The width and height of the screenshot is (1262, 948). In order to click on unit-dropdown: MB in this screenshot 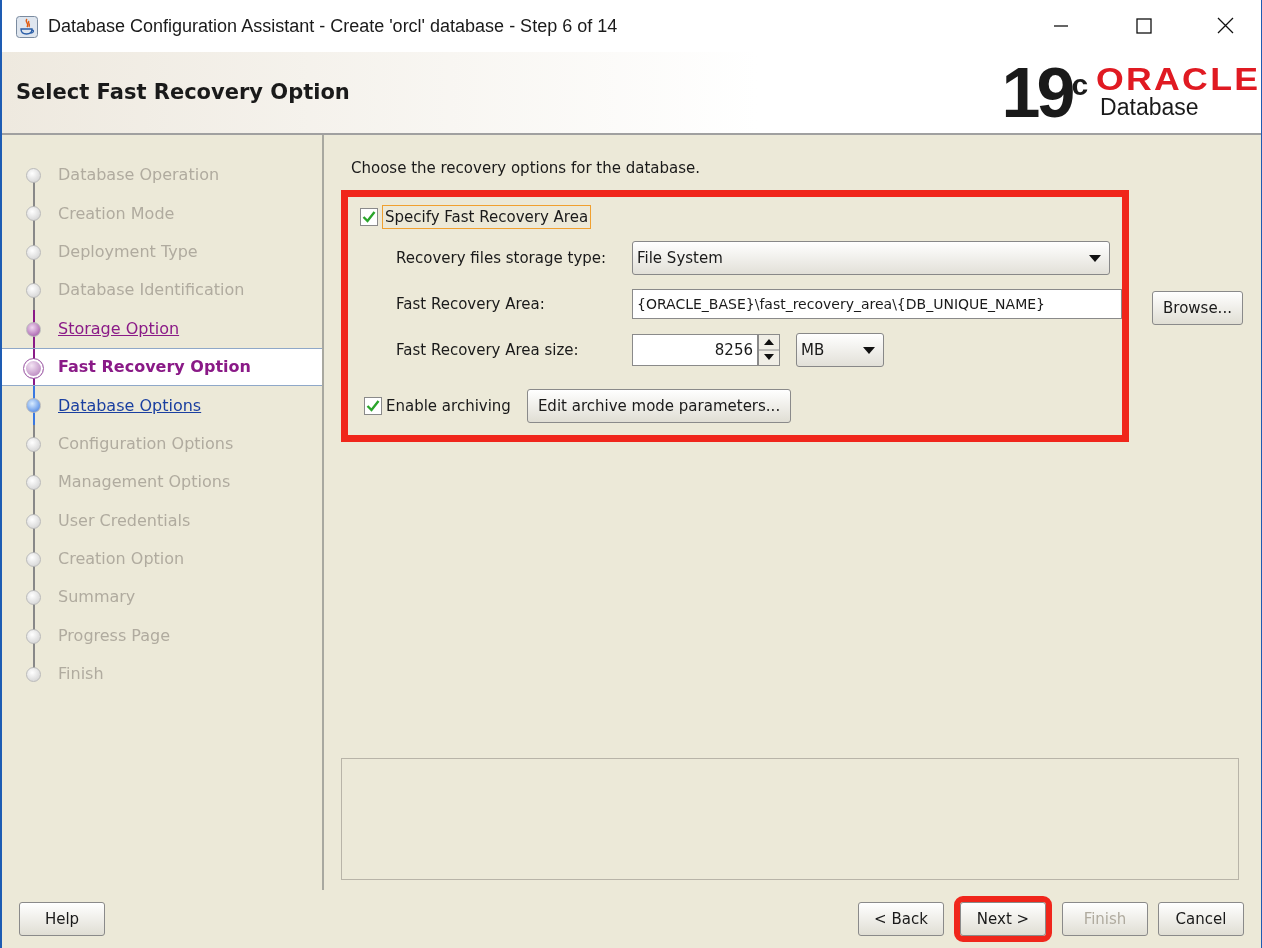, I will do `click(840, 350)`.